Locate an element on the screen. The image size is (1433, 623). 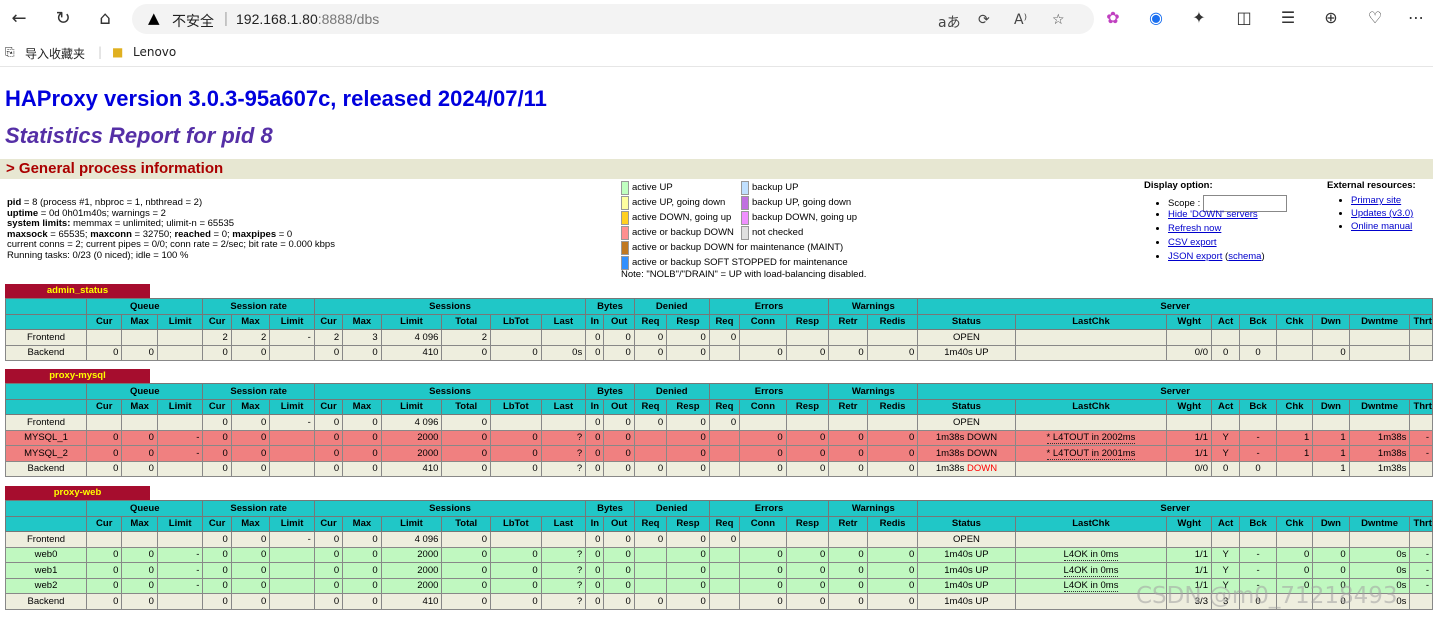
column-header: Status is located at coordinates (966, 406).